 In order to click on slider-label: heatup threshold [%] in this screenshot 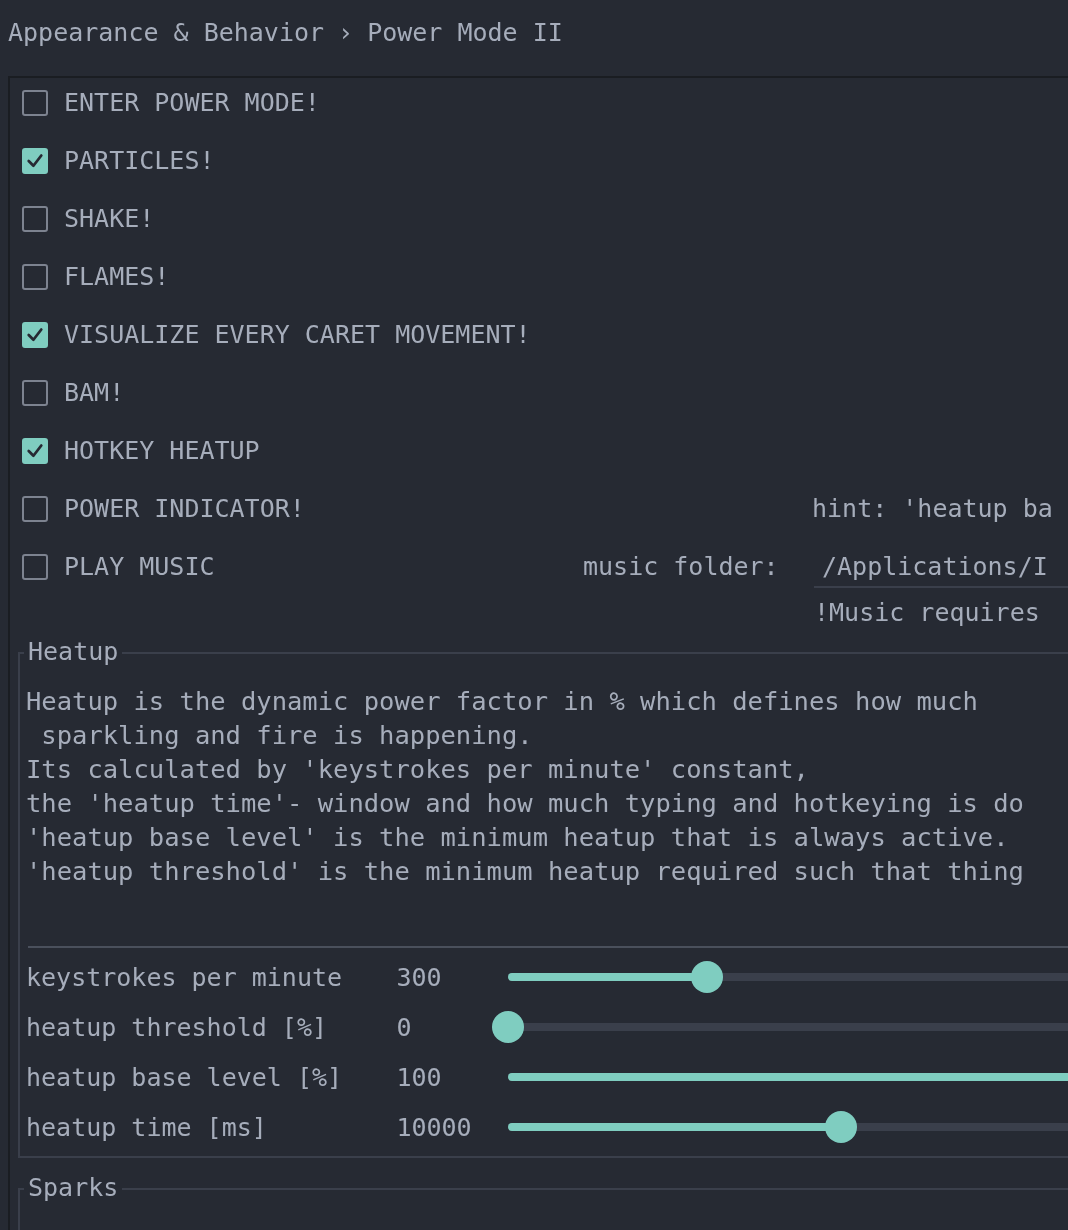, I will do `click(177, 1027)`.